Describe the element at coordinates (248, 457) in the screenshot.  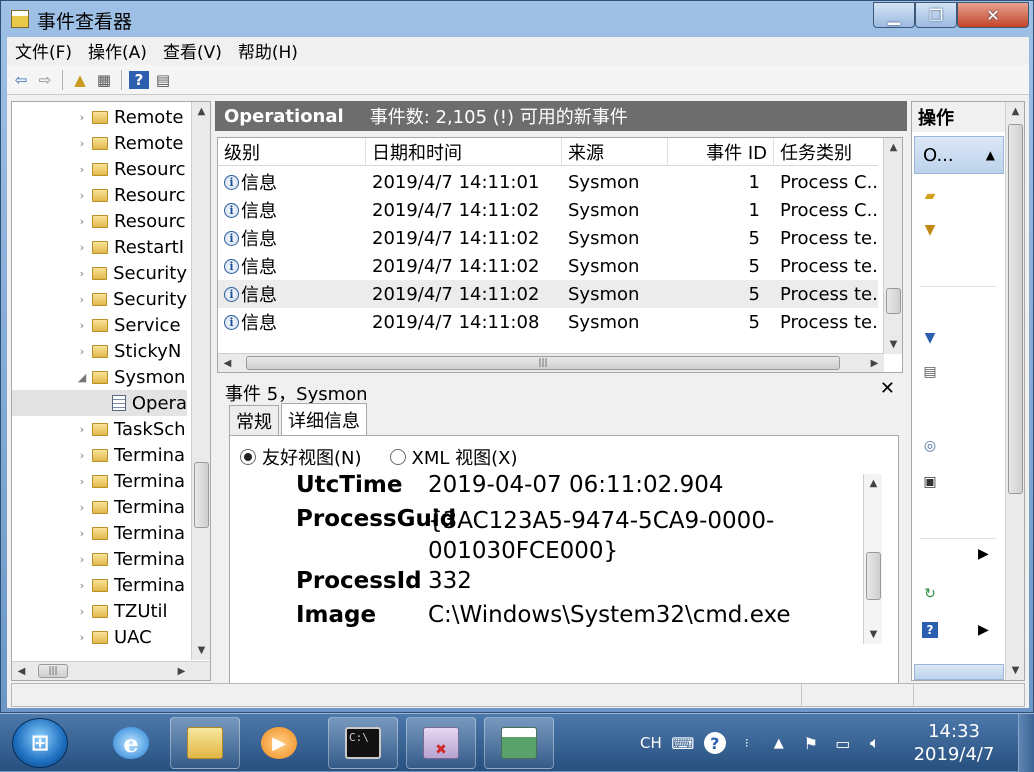
I see `friendly-view-radio` at that location.